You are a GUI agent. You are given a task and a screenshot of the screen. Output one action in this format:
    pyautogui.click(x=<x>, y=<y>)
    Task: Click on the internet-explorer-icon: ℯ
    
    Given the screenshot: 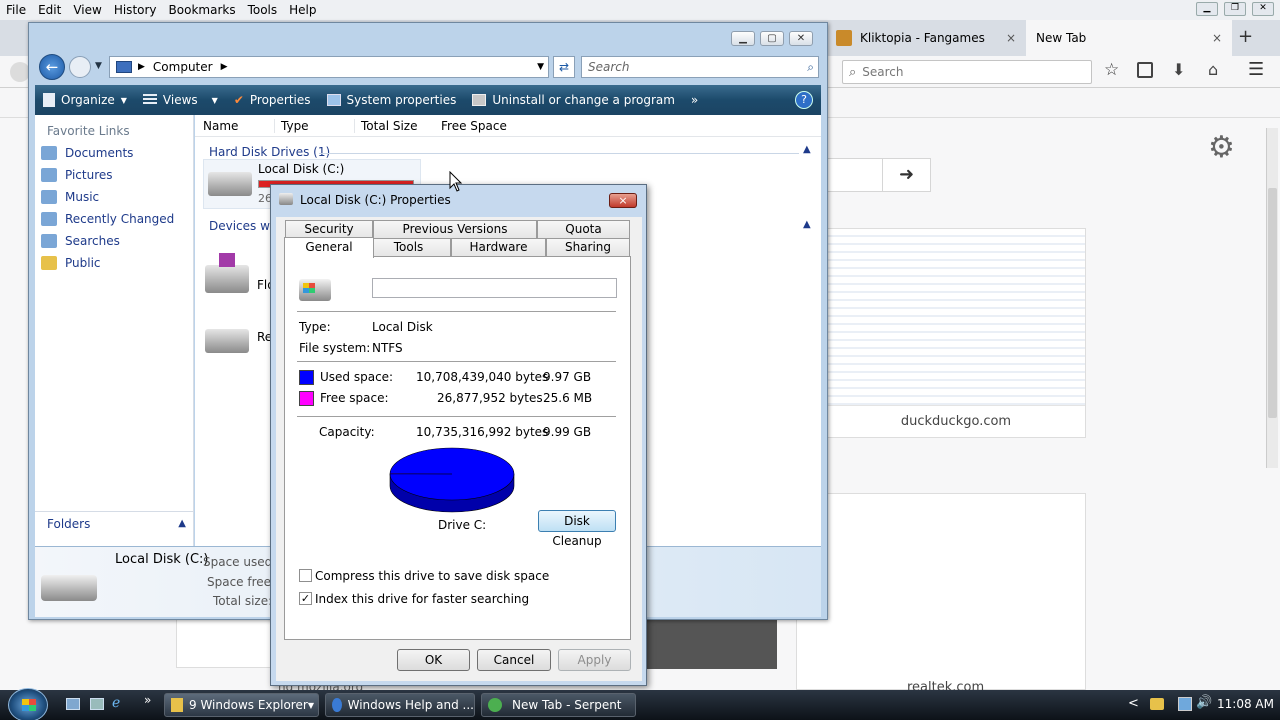 What is the action you would take?
    pyautogui.click(x=116, y=703)
    